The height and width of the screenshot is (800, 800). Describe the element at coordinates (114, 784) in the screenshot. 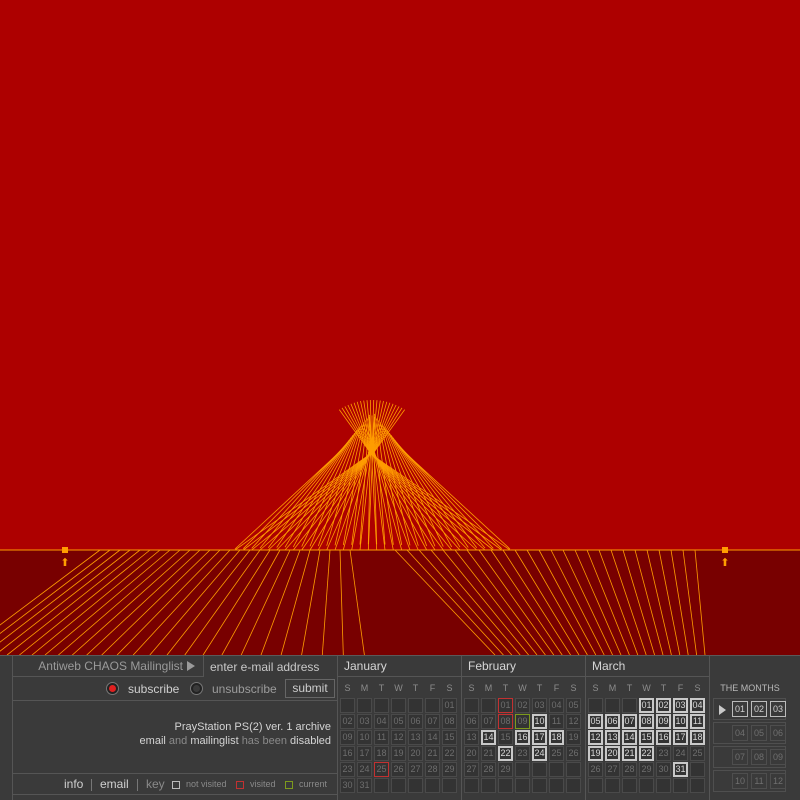

I see `email-link: email` at that location.